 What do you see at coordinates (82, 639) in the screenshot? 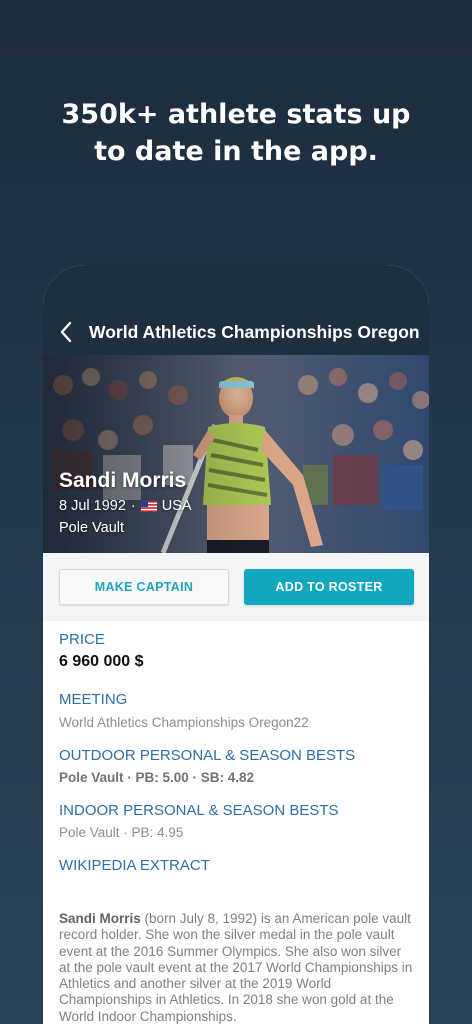
I see `price-label: PRICE` at bounding box center [82, 639].